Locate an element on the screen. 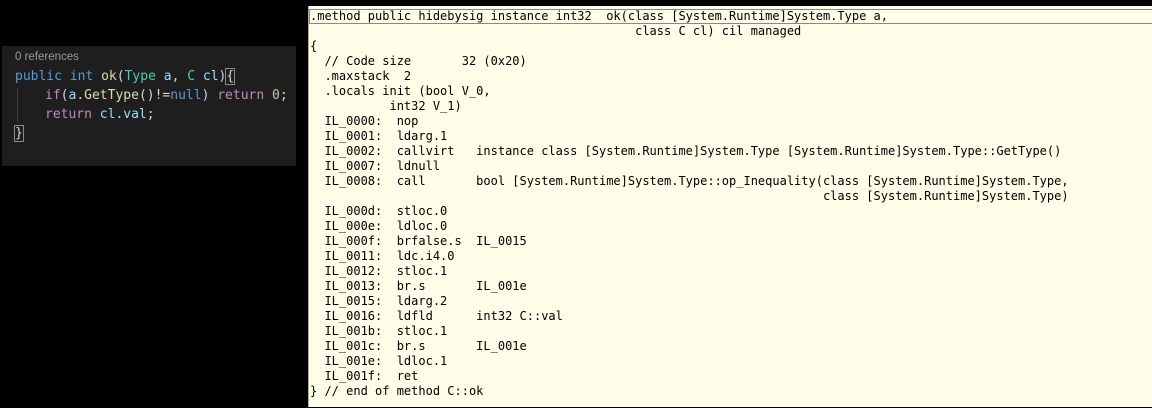 This screenshot has width=1152, height=408. il-line: IL_0007: ldnull is located at coordinates (375, 166).